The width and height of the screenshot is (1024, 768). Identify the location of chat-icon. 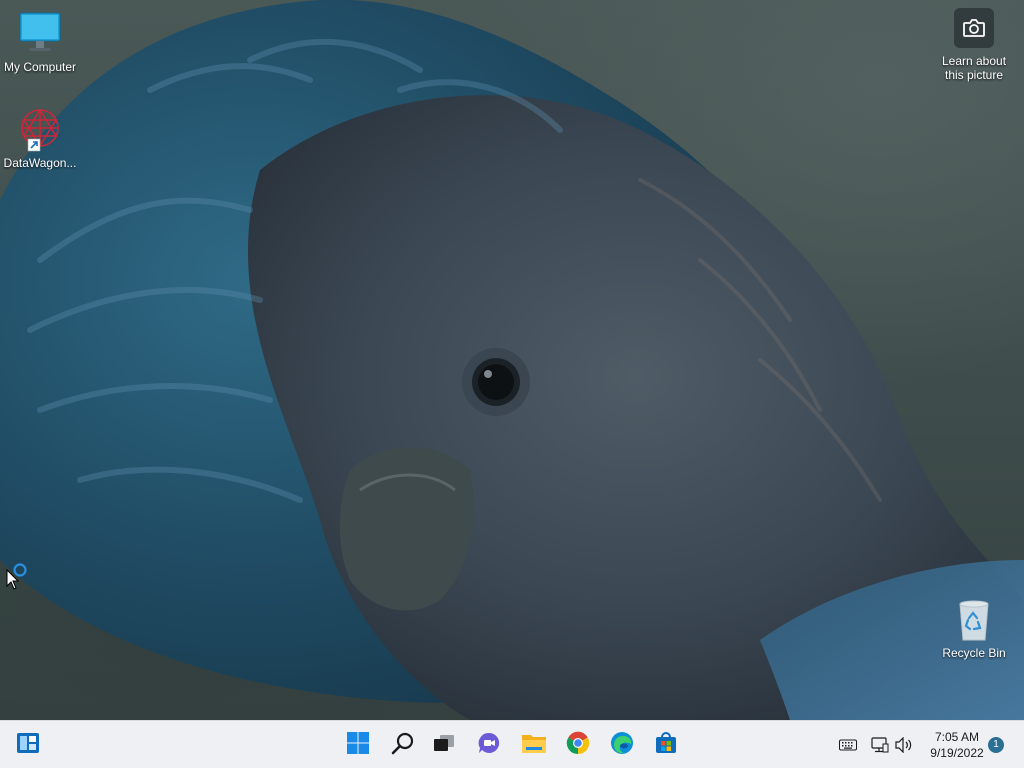
(489, 745).